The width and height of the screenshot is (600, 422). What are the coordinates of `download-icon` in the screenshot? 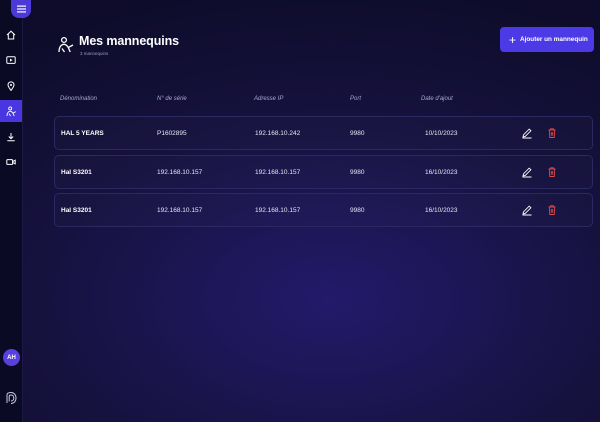 It's located at (11, 137).